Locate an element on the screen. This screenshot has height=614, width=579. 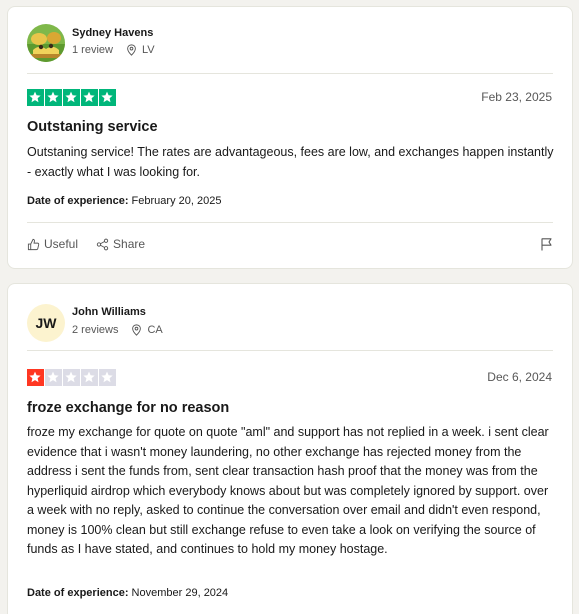
useful-label: Useful is located at coordinates (61, 244).